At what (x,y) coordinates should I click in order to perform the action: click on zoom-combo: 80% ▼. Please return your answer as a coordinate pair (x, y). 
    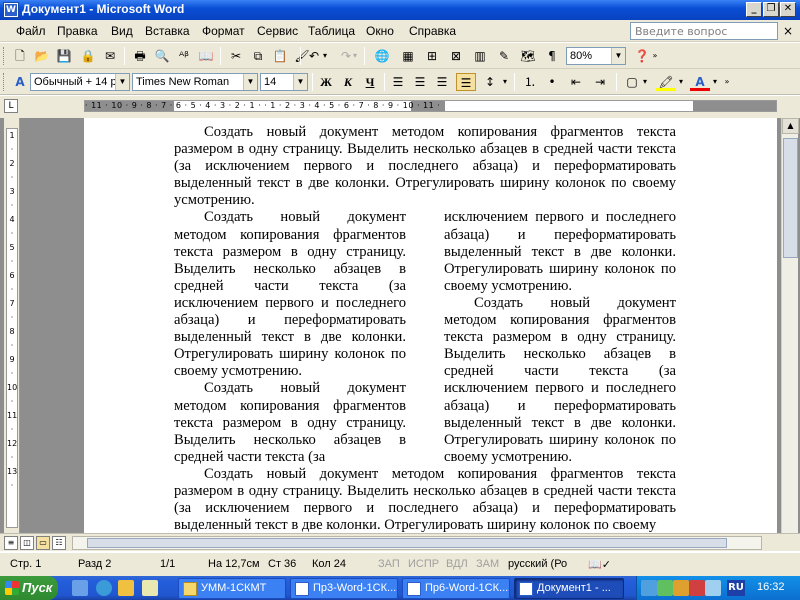
    Looking at the image, I should click on (596, 56).